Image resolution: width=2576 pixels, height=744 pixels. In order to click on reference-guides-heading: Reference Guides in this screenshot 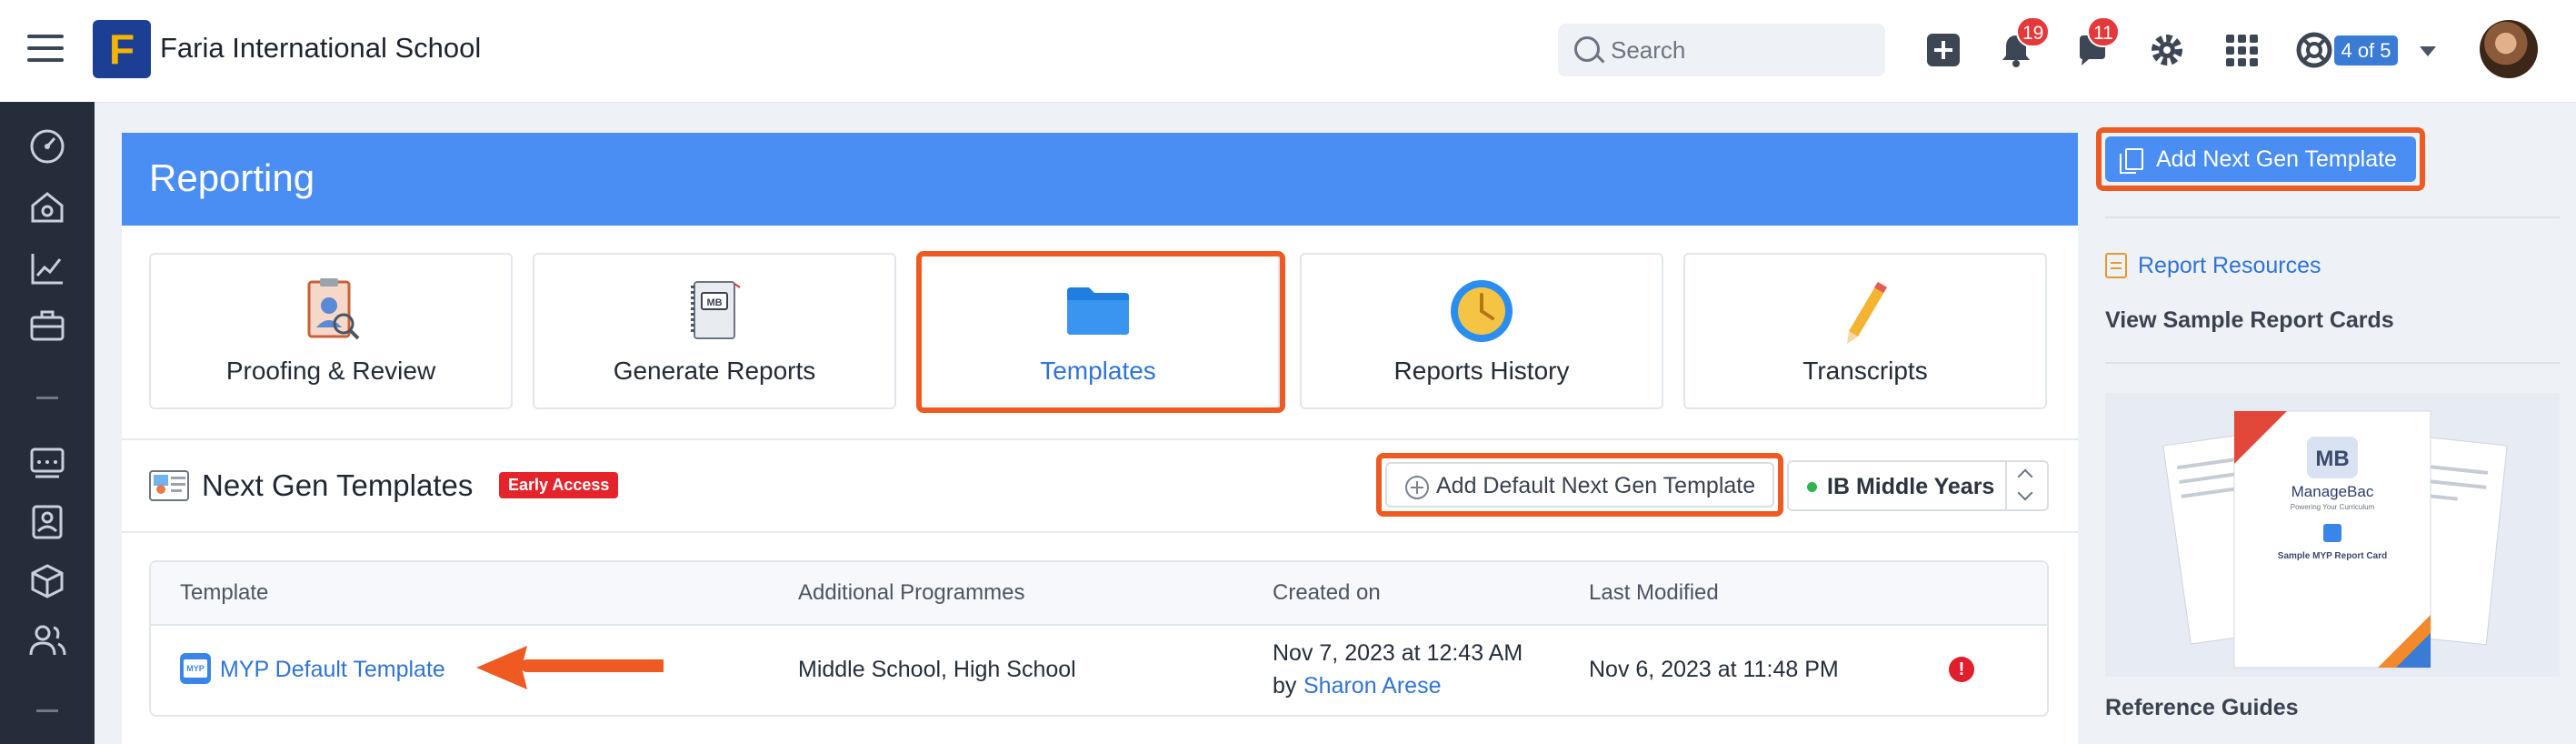, I will do `click(2202, 707)`.